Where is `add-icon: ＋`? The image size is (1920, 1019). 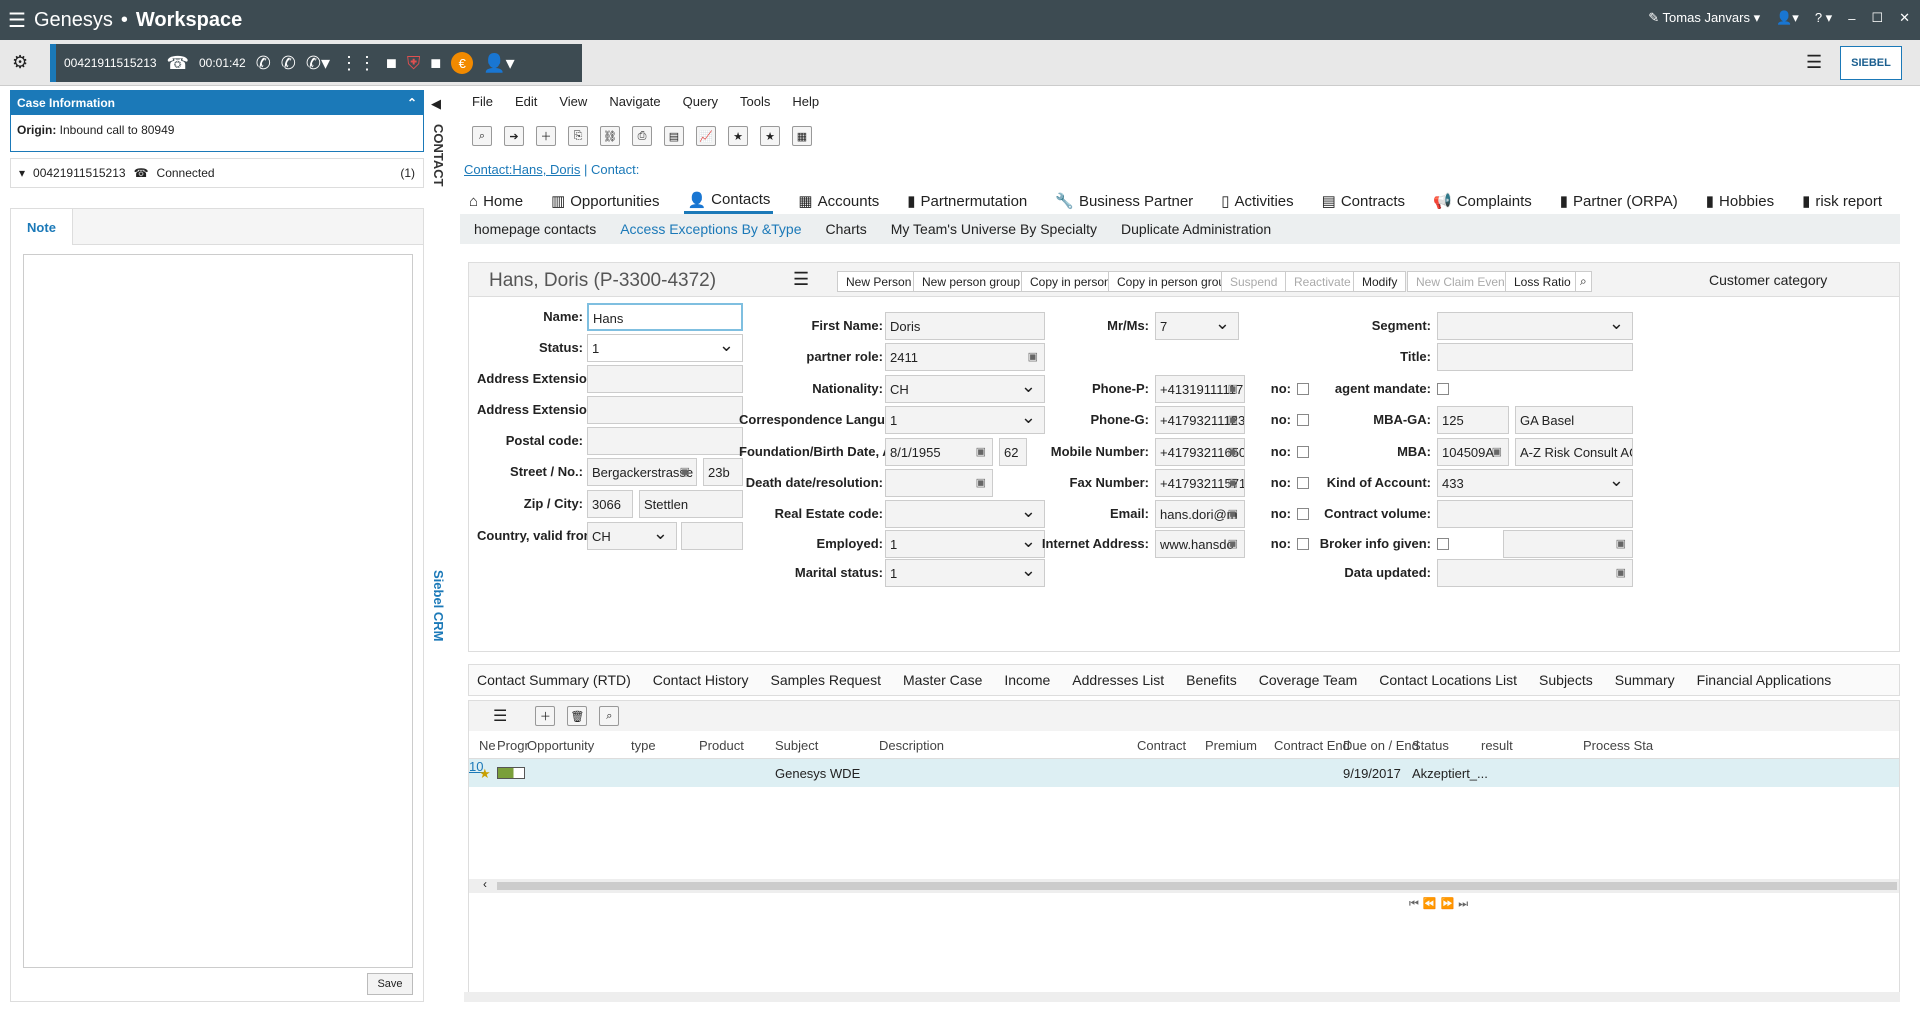 add-icon: ＋ is located at coordinates (545, 716).